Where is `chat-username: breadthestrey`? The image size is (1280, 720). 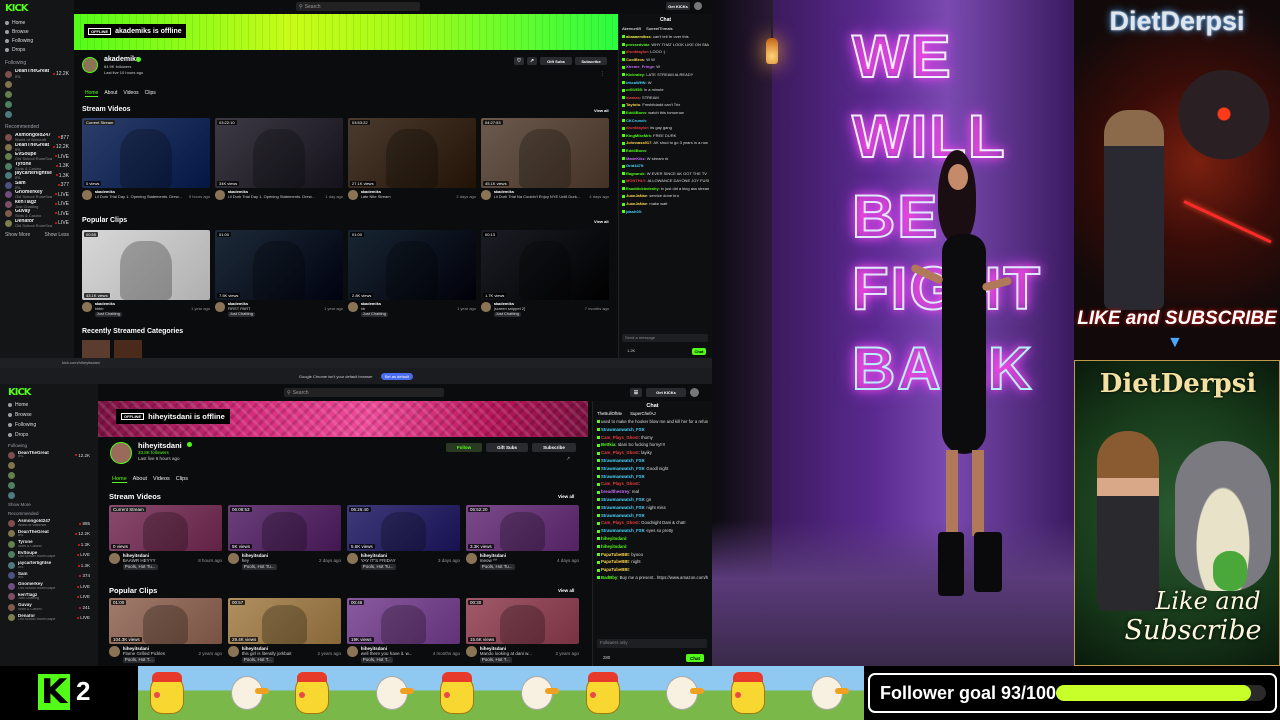
chat-username: breadthestrey is located at coordinates (615, 491).